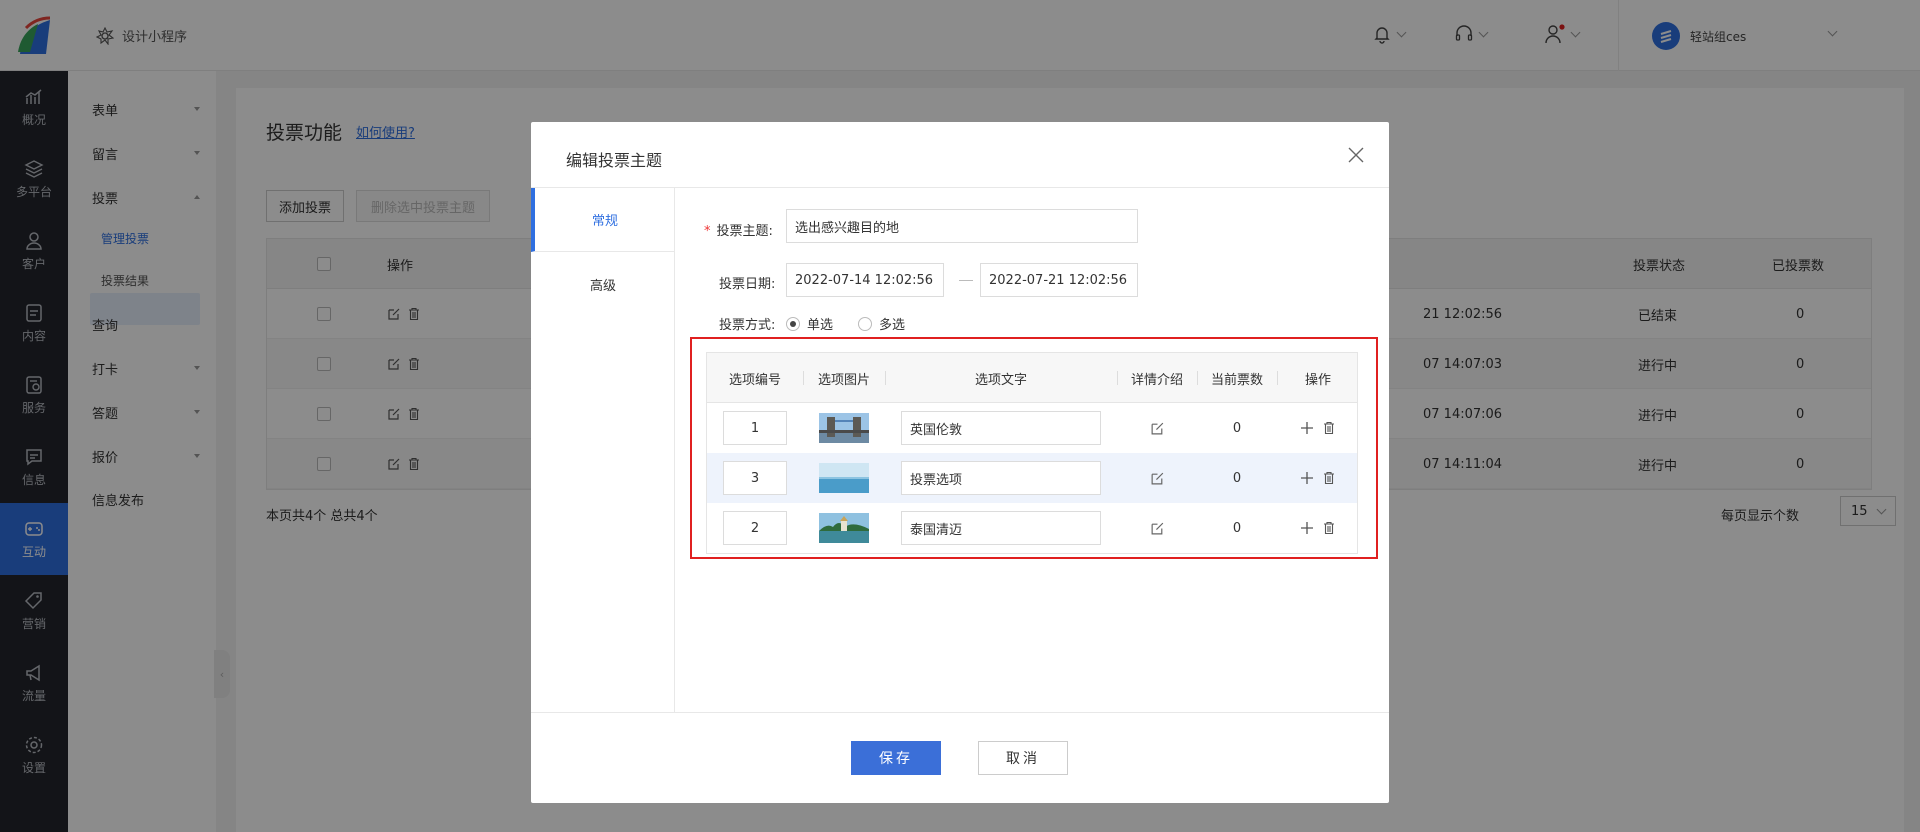  What do you see at coordinates (1001, 528) in the screenshot?
I see `option-text-input: 泰国清迈` at bounding box center [1001, 528].